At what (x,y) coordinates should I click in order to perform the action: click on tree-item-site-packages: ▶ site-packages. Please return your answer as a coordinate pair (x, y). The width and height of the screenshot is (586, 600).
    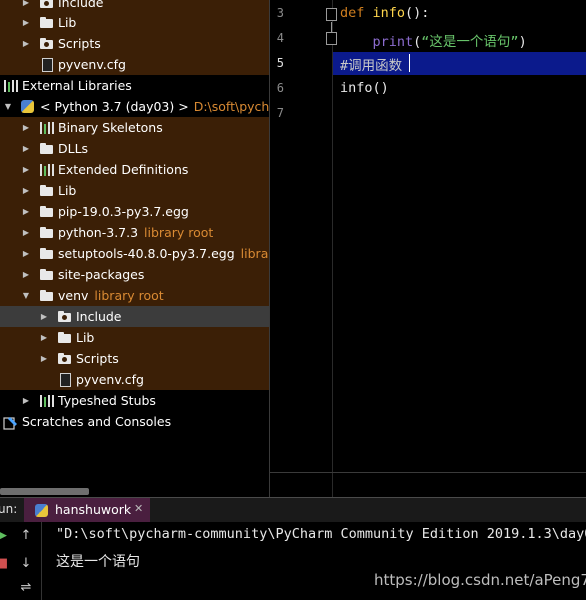
    Looking at the image, I should click on (134, 274).